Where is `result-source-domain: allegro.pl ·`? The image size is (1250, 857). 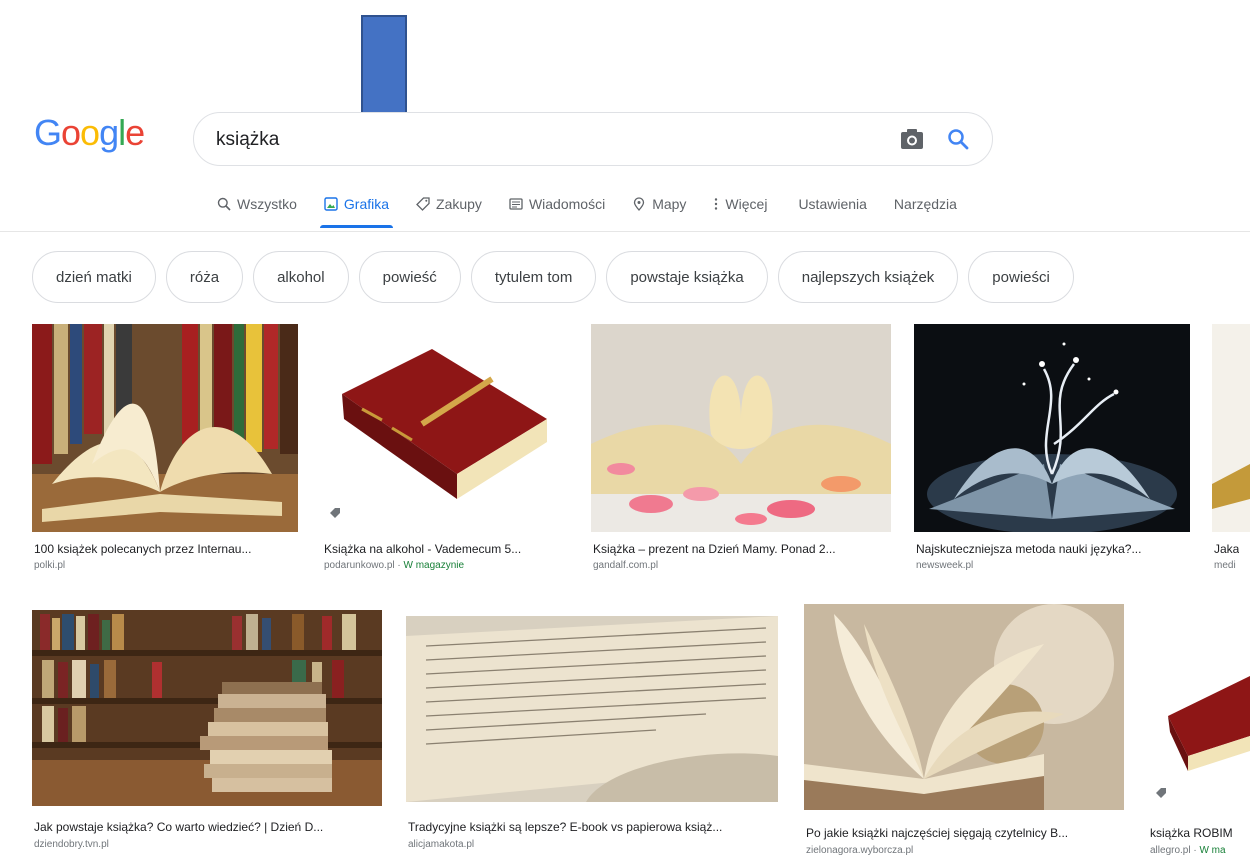
result-source-domain: allegro.pl · is located at coordinates (1175, 850).